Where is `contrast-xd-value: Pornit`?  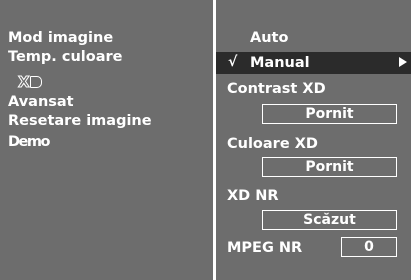
contrast-xd-value: Pornit is located at coordinates (329, 114).